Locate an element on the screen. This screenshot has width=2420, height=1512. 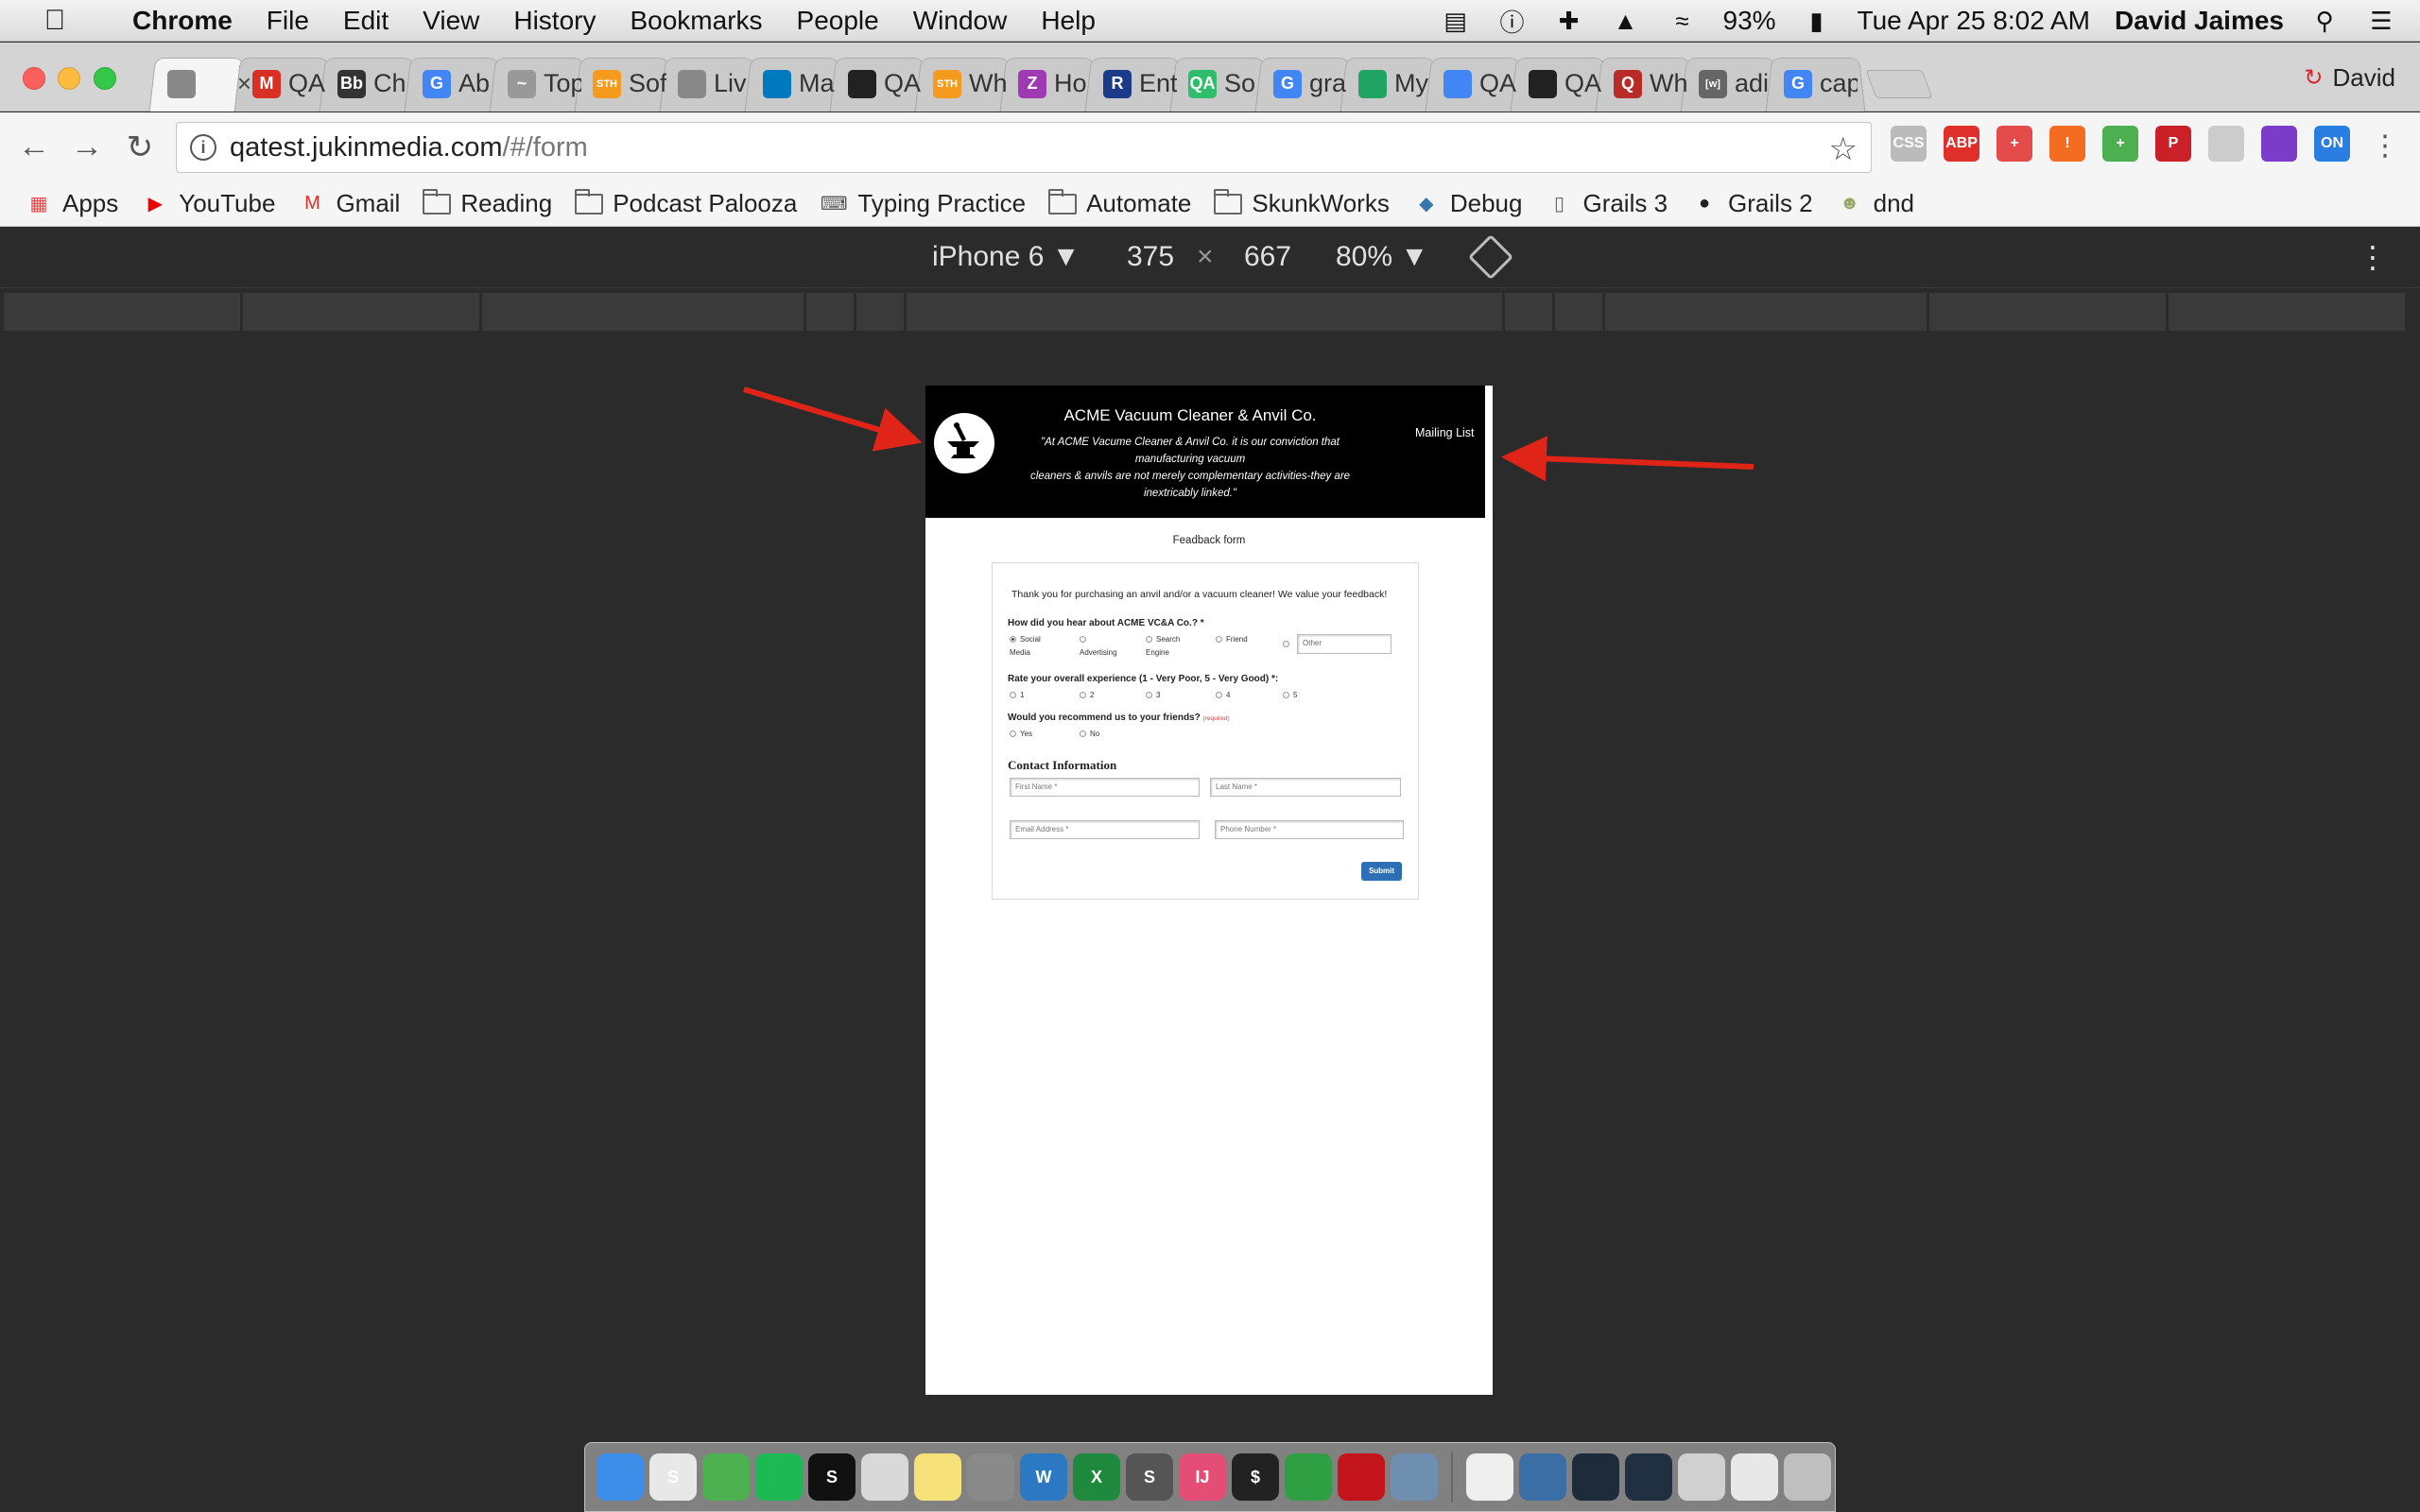
mailing-list-link: Mailing List is located at coordinates (1445, 432).